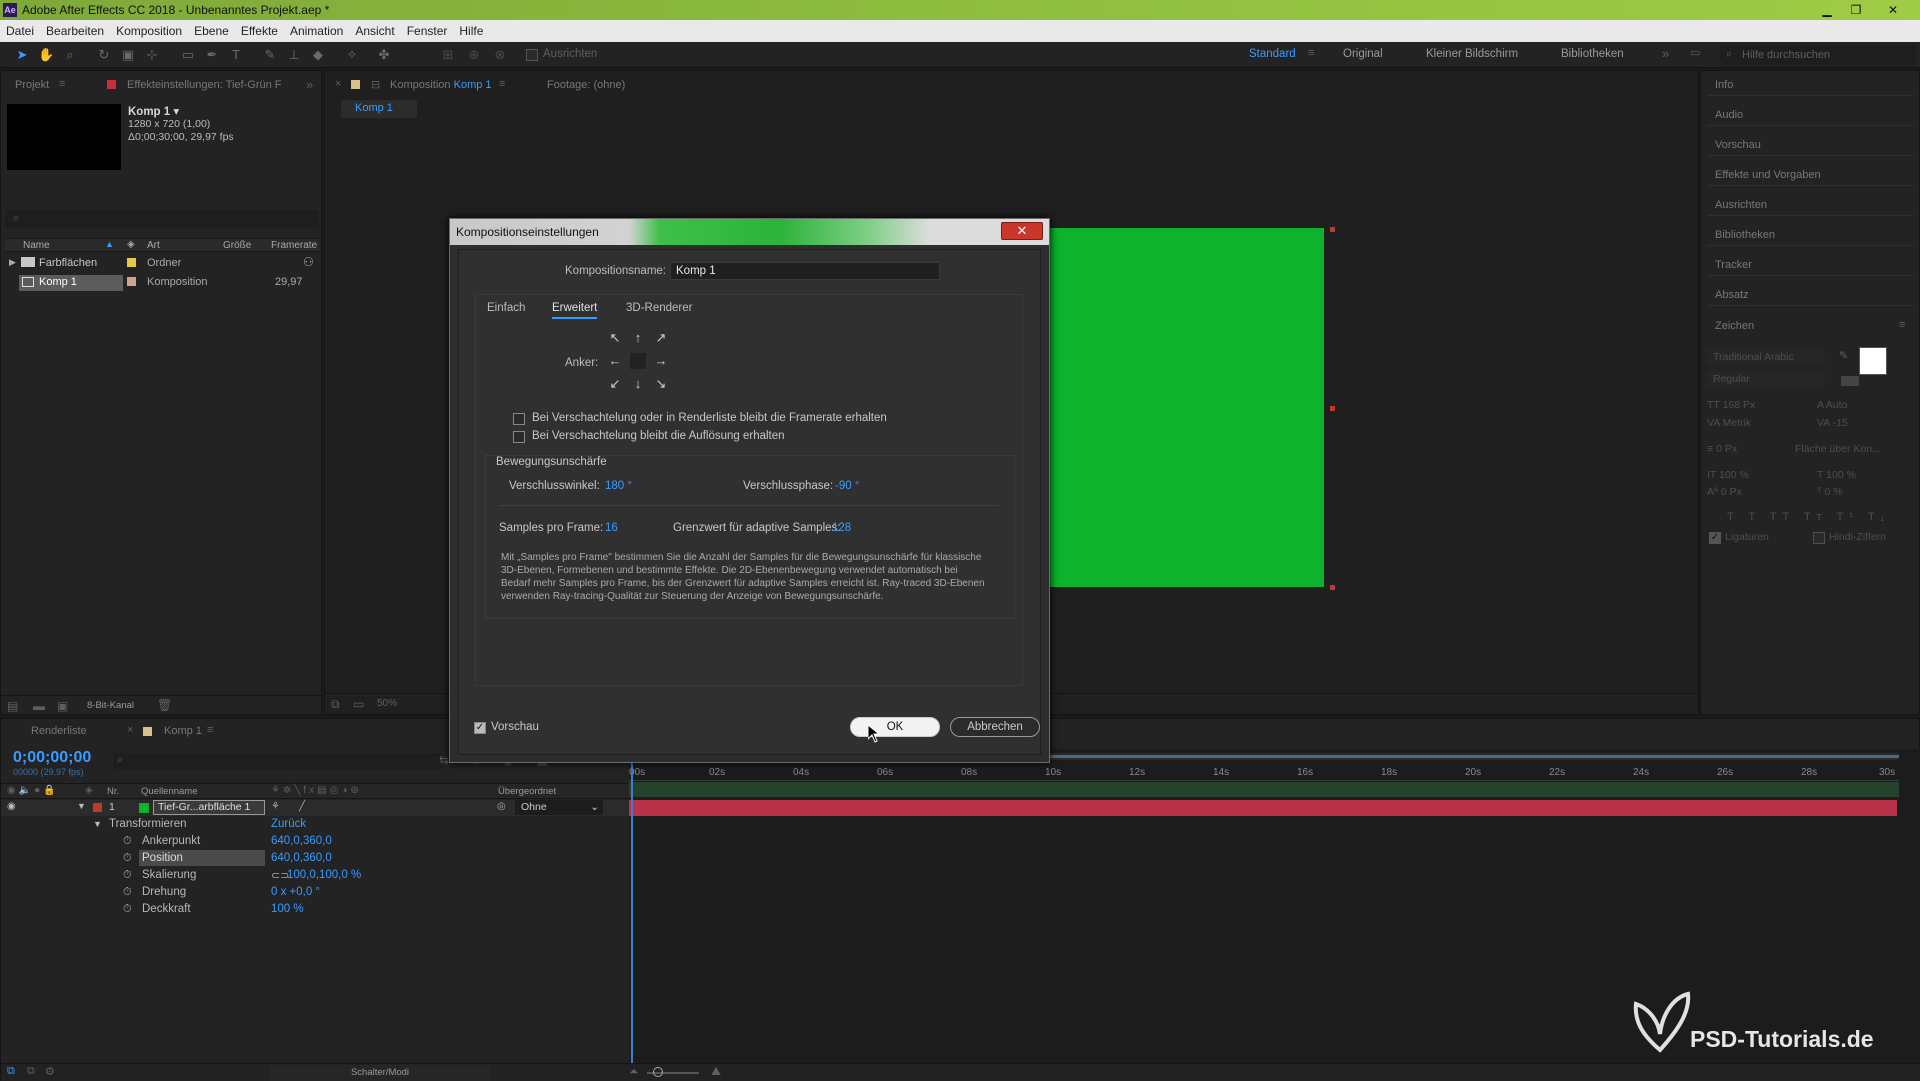 This screenshot has height=1081, width=1920. I want to click on collapse-arrow-icon: ▼, so click(81, 806).